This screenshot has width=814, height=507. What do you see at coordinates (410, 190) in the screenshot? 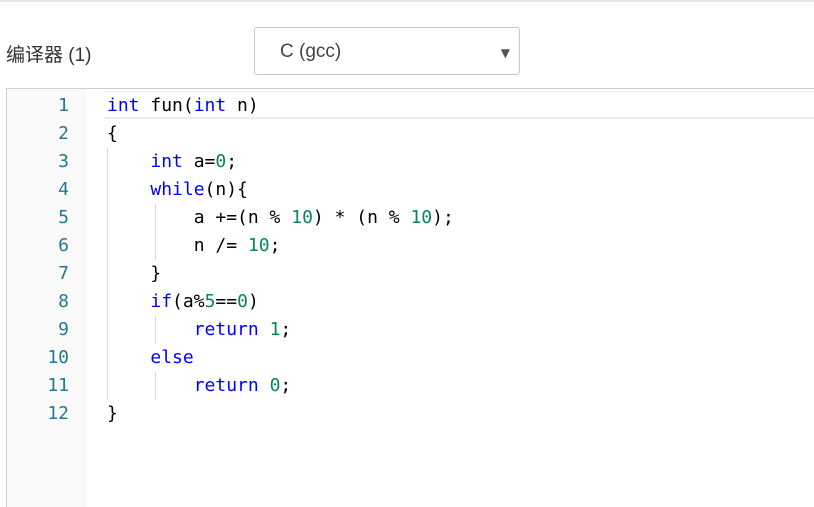
I see `code-line: 4 while(n){` at bounding box center [410, 190].